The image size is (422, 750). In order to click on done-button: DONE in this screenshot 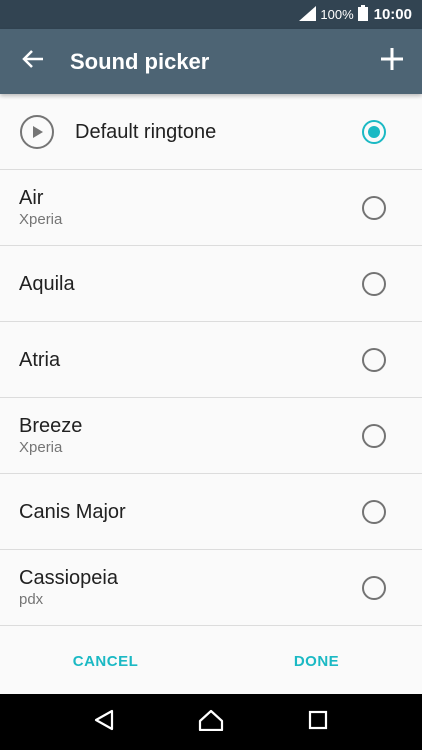, I will do `click(316, 661)`.